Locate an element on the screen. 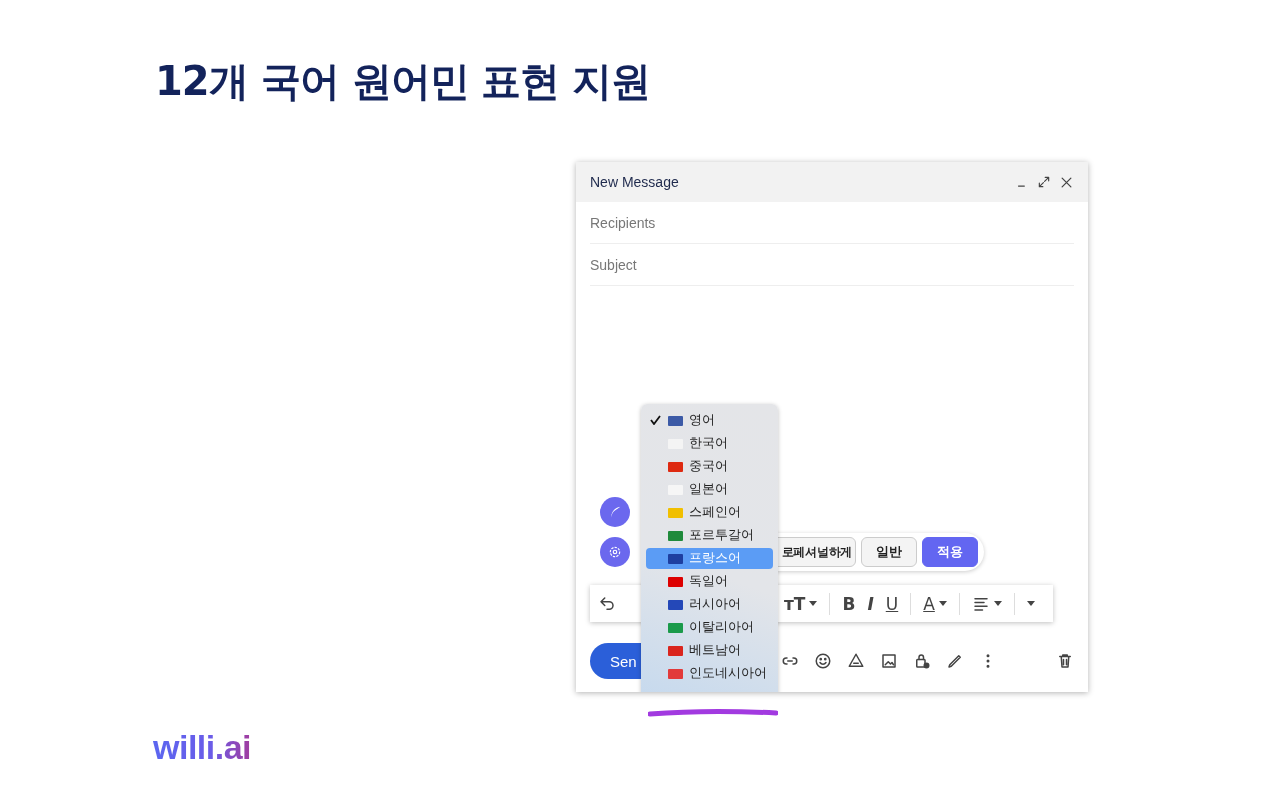 The height and width of the screenshot is (800, 1280). subject-field: Subject is located at coordinates (832, 265).